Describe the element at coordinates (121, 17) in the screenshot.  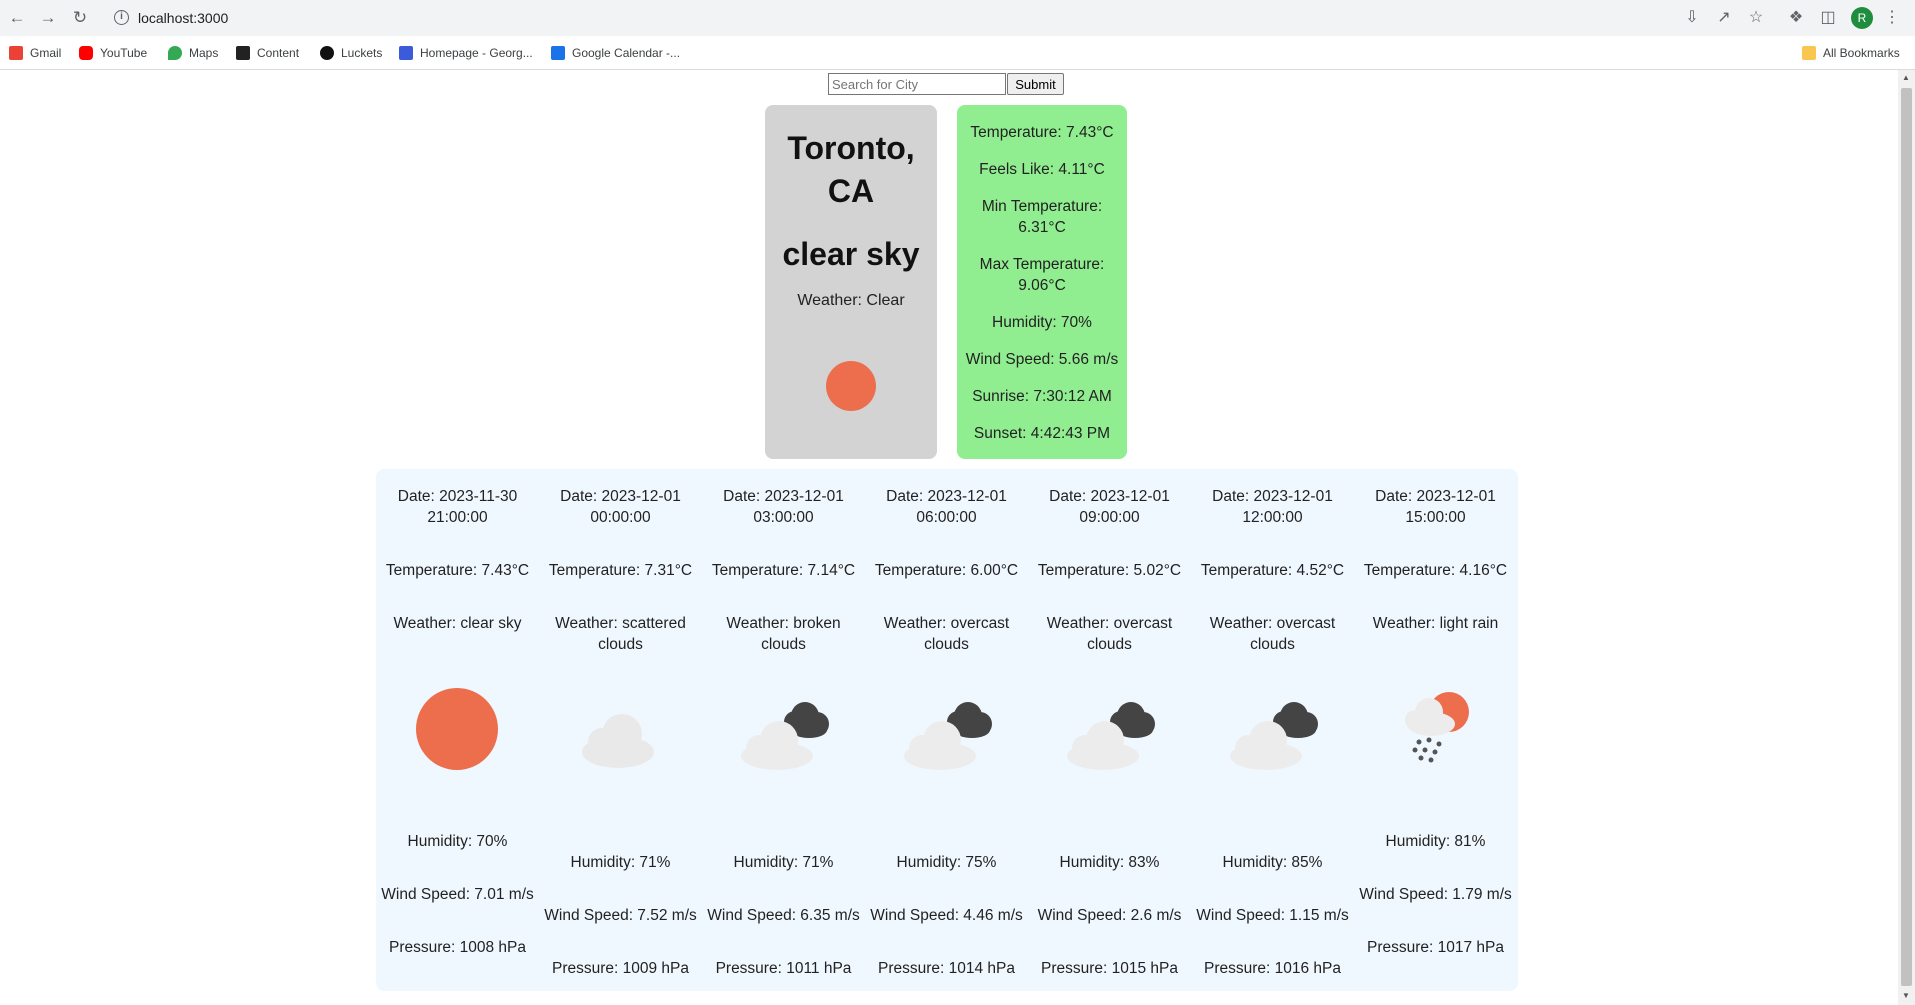
I see `site-info-icon: i` at that location.